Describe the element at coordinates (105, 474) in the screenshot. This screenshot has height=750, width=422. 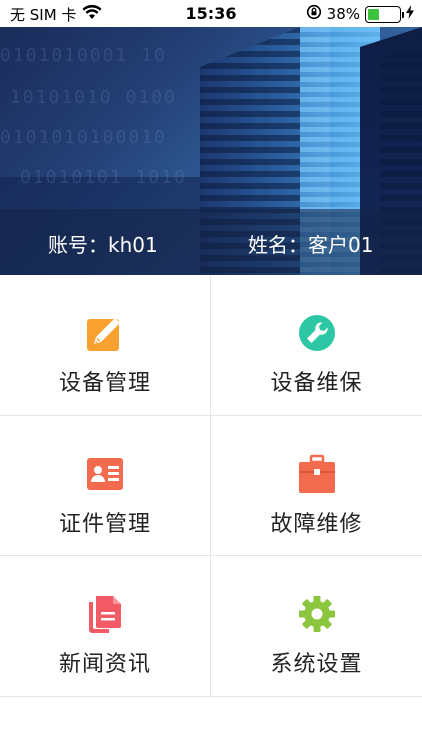
I see `id-card-icon` at that location.